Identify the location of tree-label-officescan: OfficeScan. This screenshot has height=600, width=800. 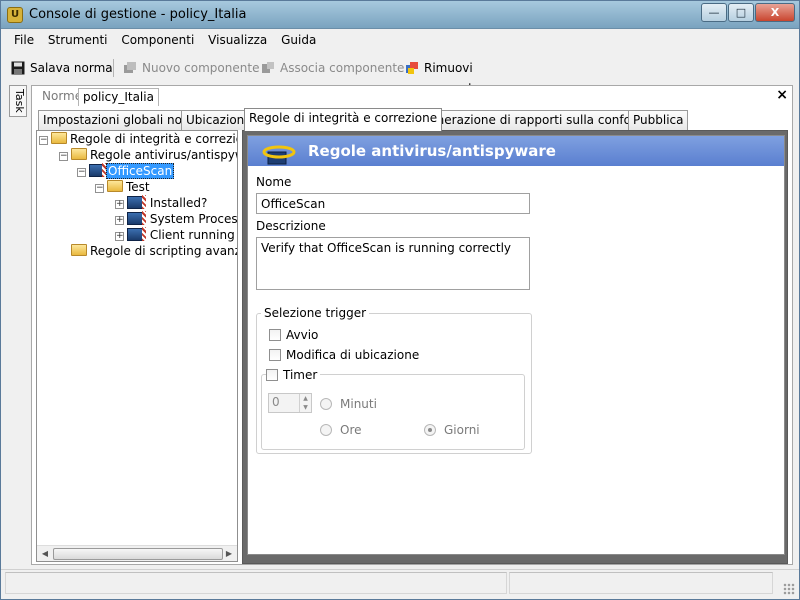
(140, 171).